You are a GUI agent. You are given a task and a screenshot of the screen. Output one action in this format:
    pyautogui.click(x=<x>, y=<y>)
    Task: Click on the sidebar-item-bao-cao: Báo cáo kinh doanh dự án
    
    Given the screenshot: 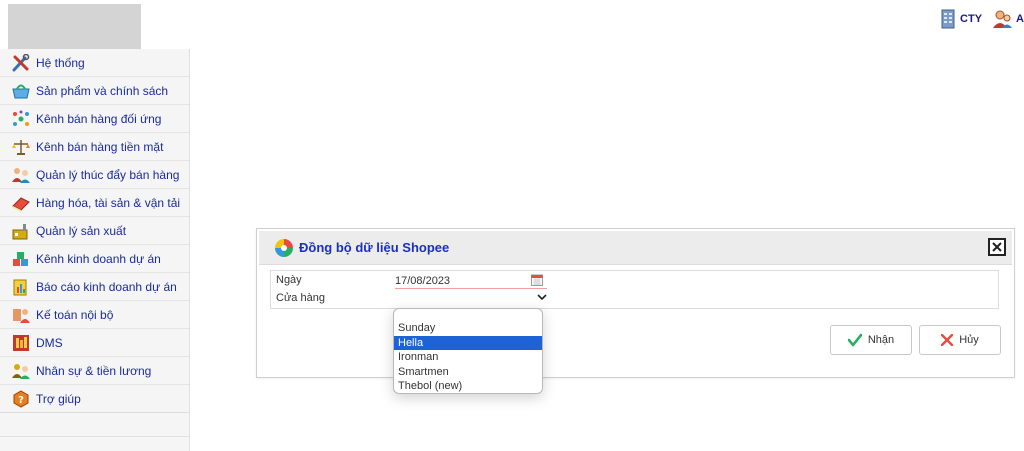 What is the action you would take?
    pyautogui.click(x=94, y=287)
    